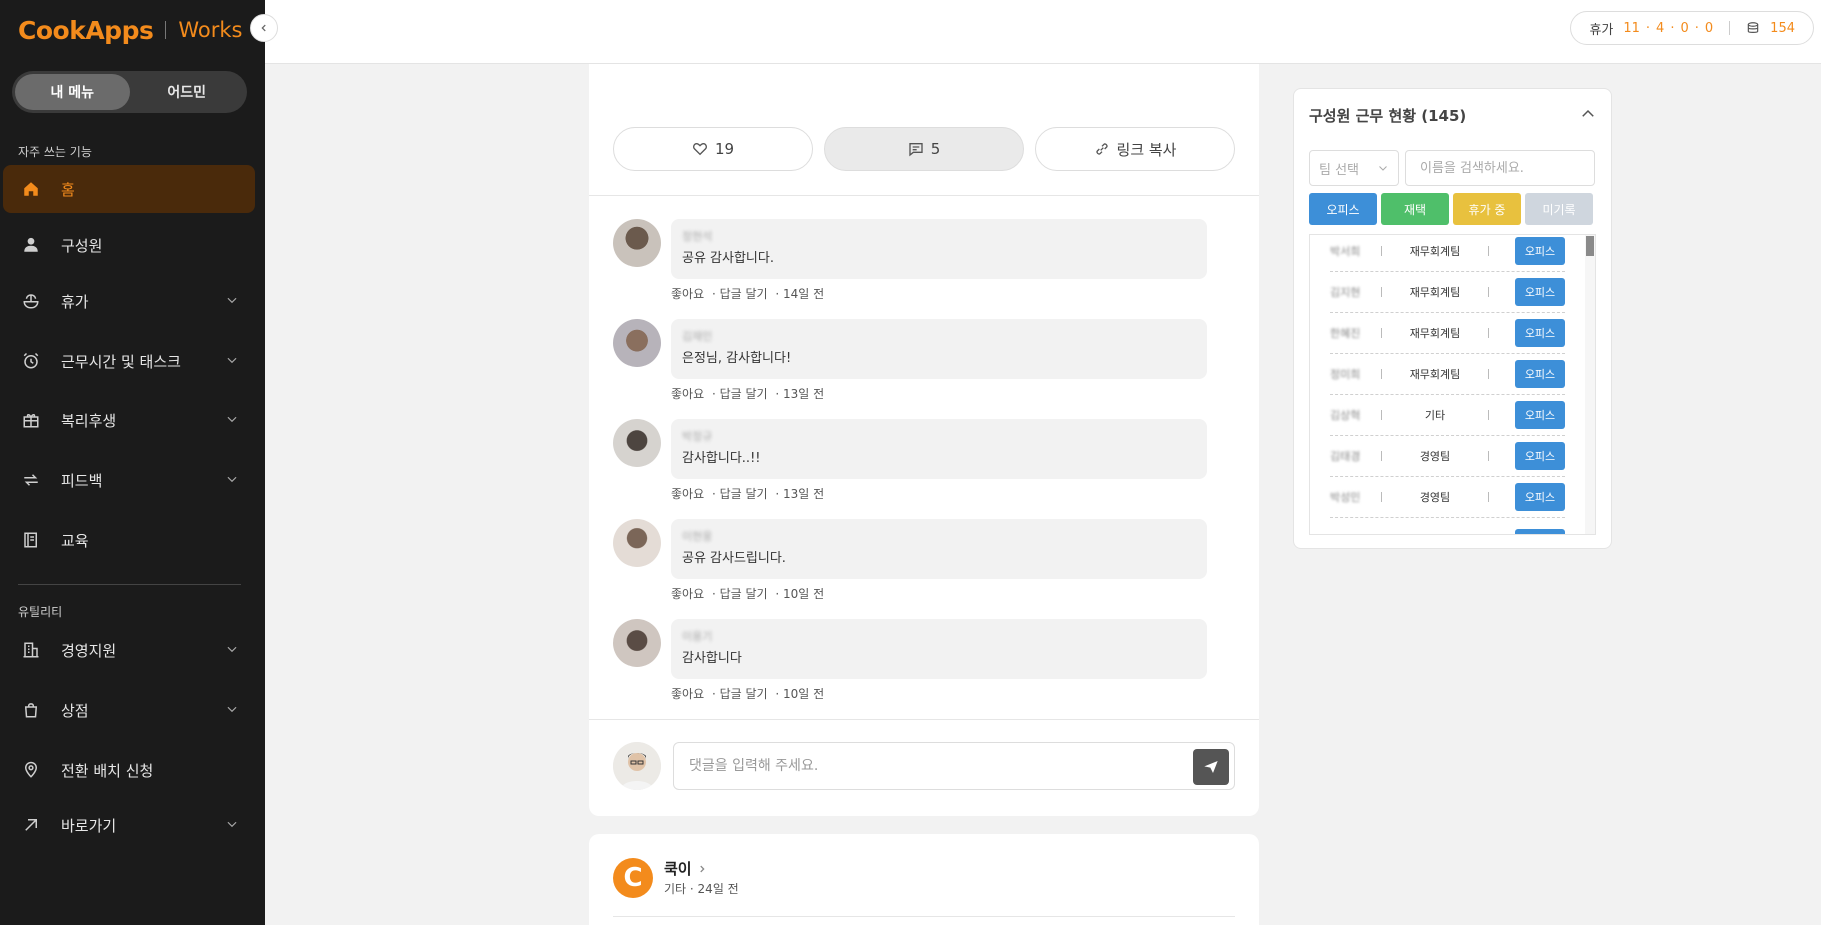 This screenshot has width=1821, height=925. I want to click on sidebar-item-education: 교육, so click(129, 540).